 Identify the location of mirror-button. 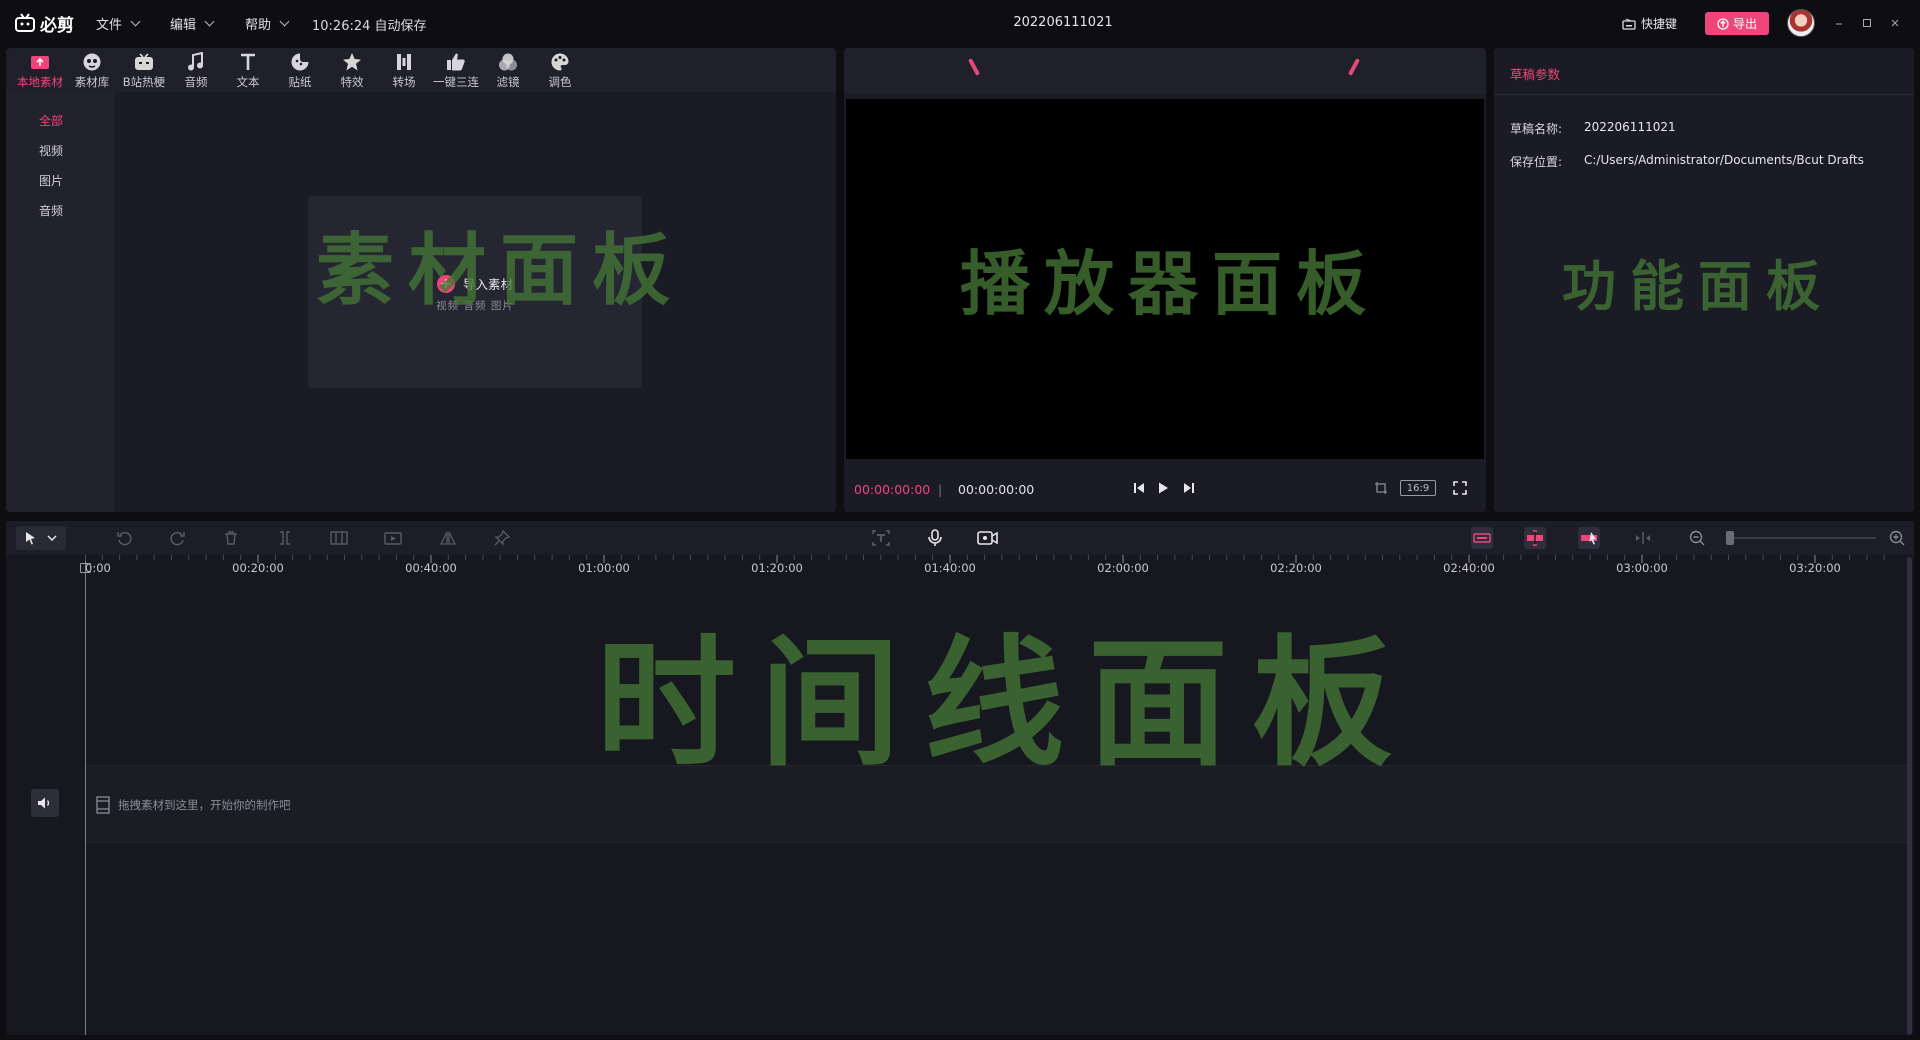
(448, 538).